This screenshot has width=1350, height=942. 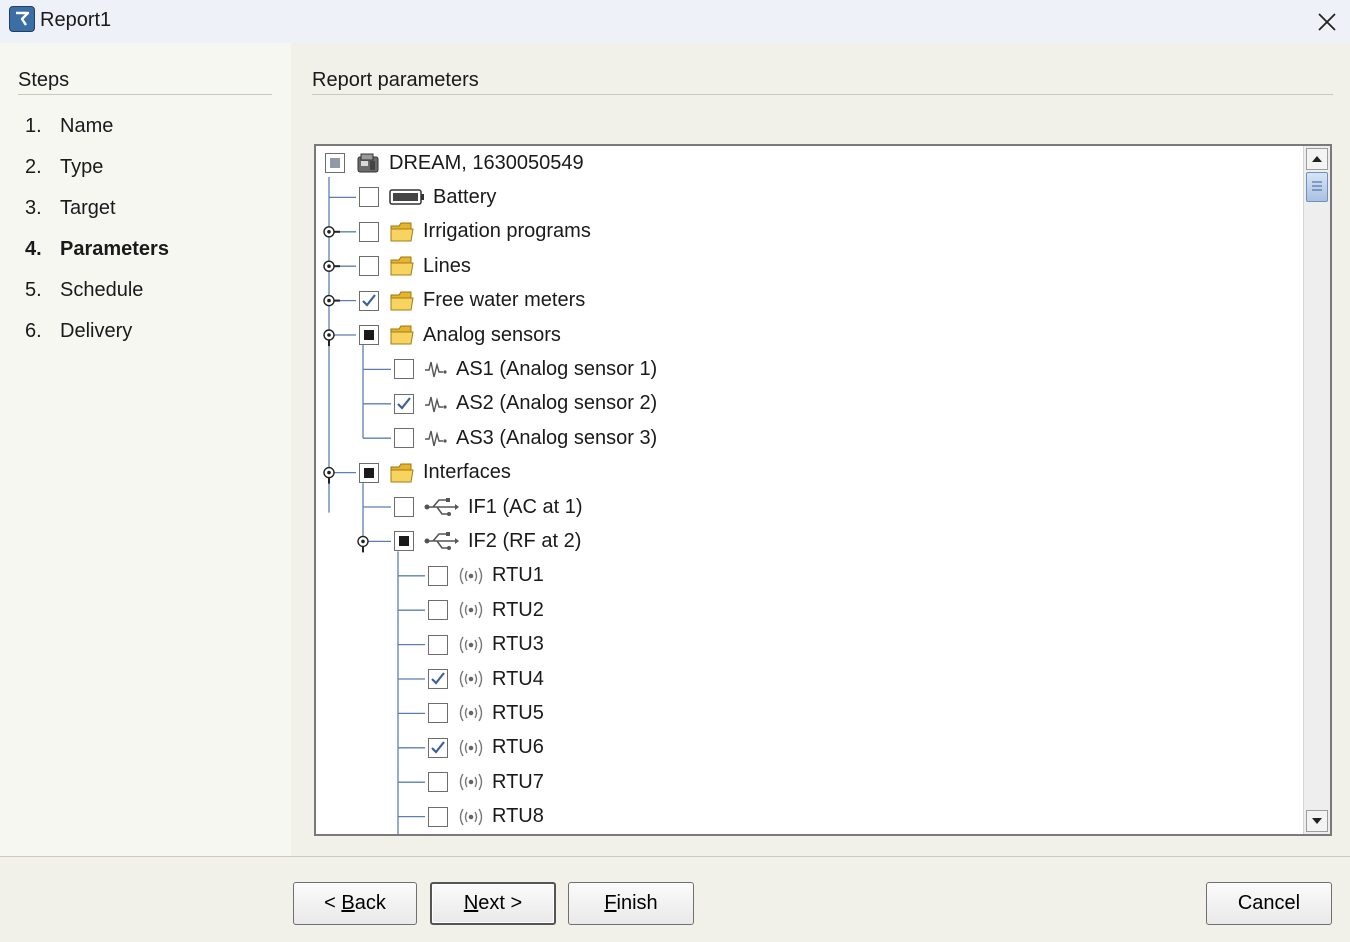 What do you see at coordinates (486, 162) in the screenshot?
I see `tree-node-label: DREAM, 1630050549` at bounding box center [486, 162].